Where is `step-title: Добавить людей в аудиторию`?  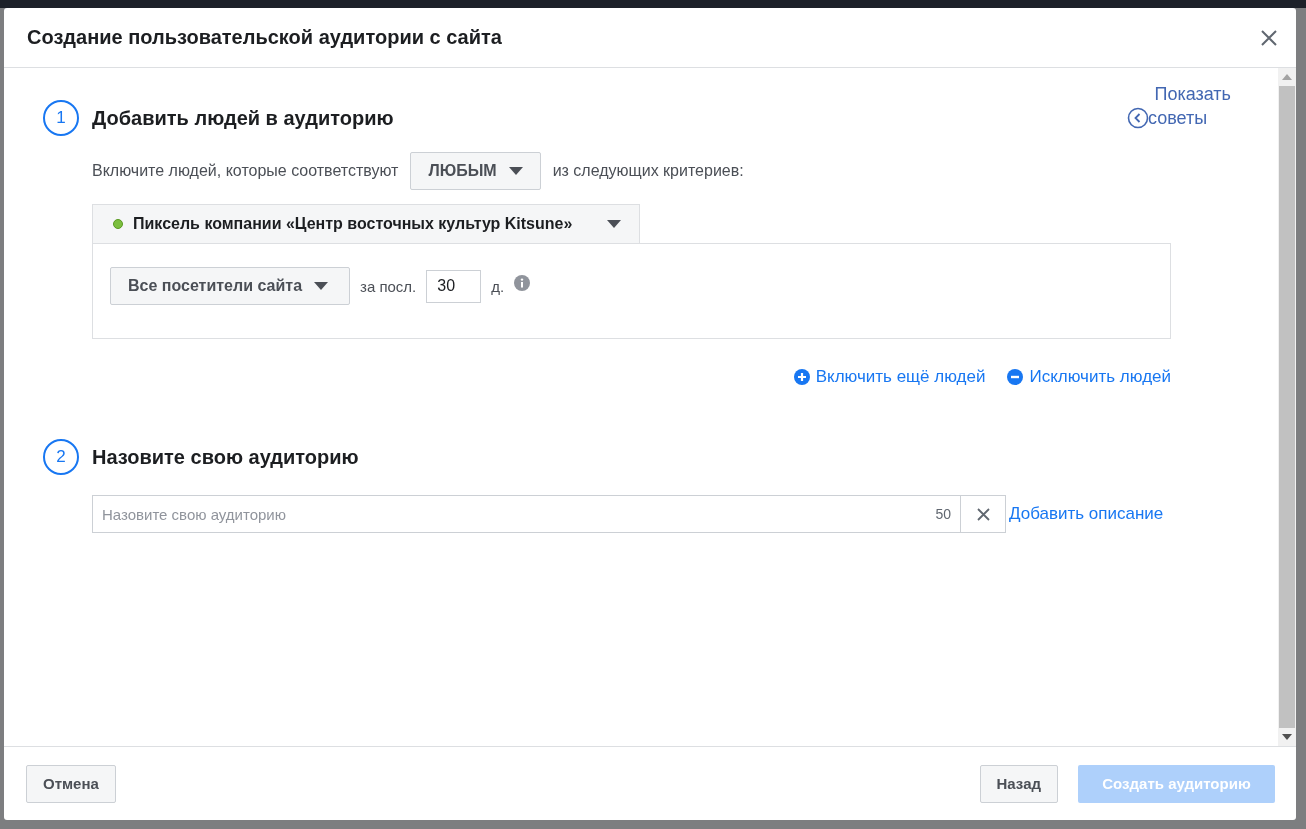 step-title: Добавить людей в аудиторию is located at coordinates (243, 118).